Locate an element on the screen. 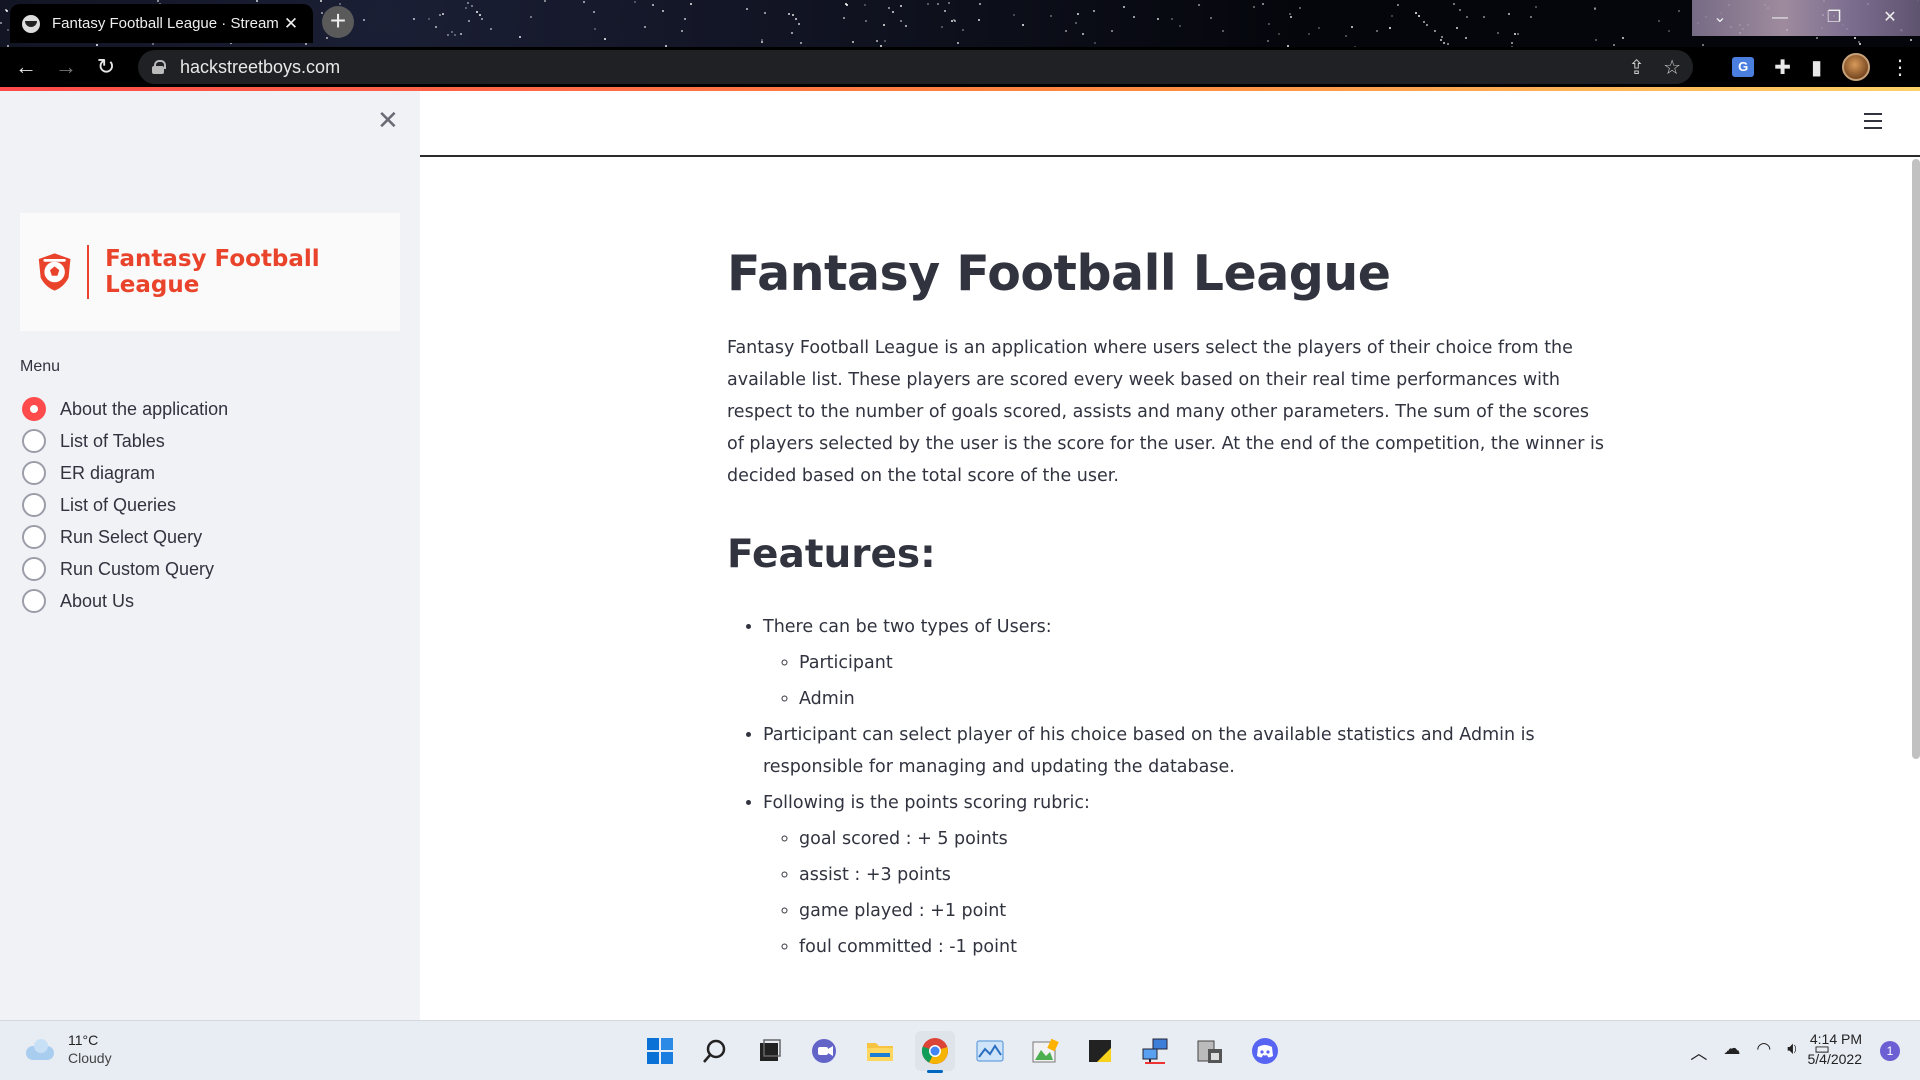  features-heading: Features: is located at coordinates (831, 554).